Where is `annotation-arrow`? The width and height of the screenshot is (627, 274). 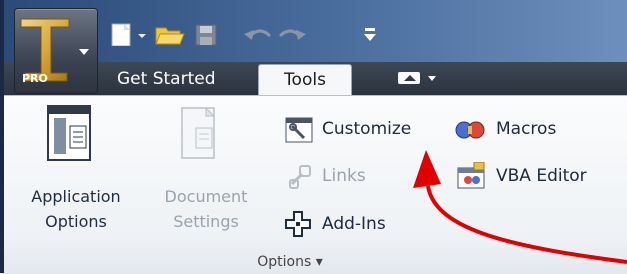
annotation-arrow is located at coordinates (520, 207).